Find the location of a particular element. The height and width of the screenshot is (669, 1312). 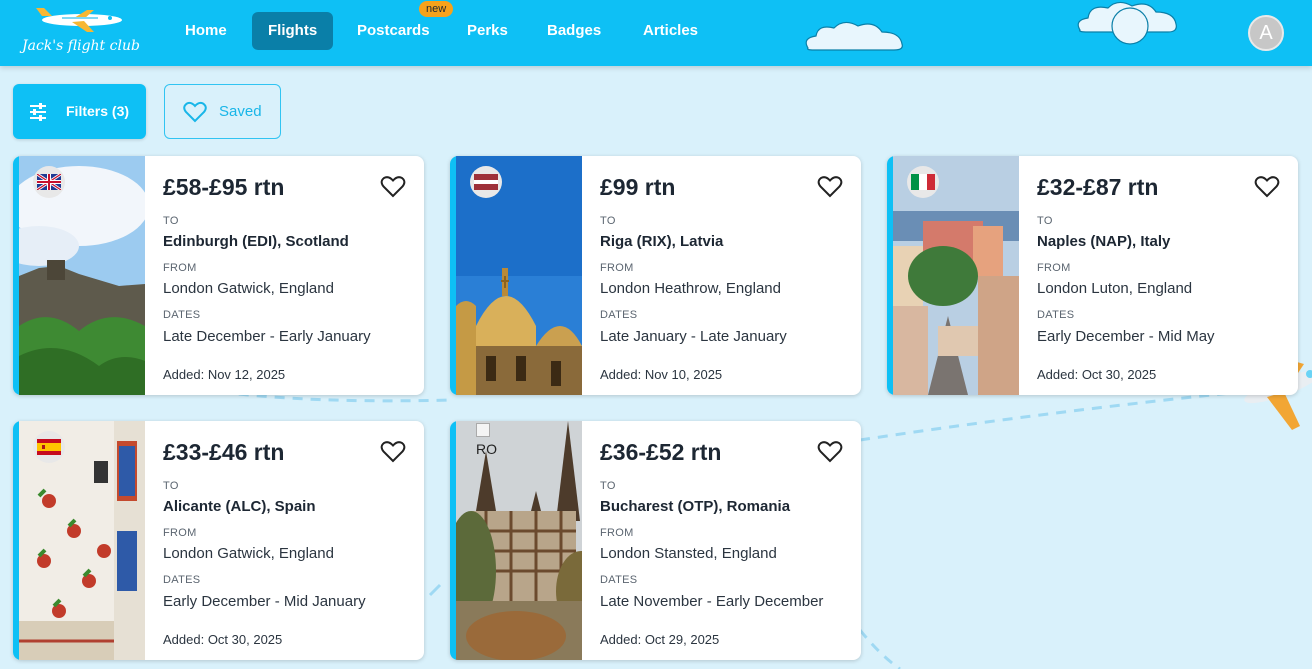

nav-articles: Articles is located at coordinates (670, 31).